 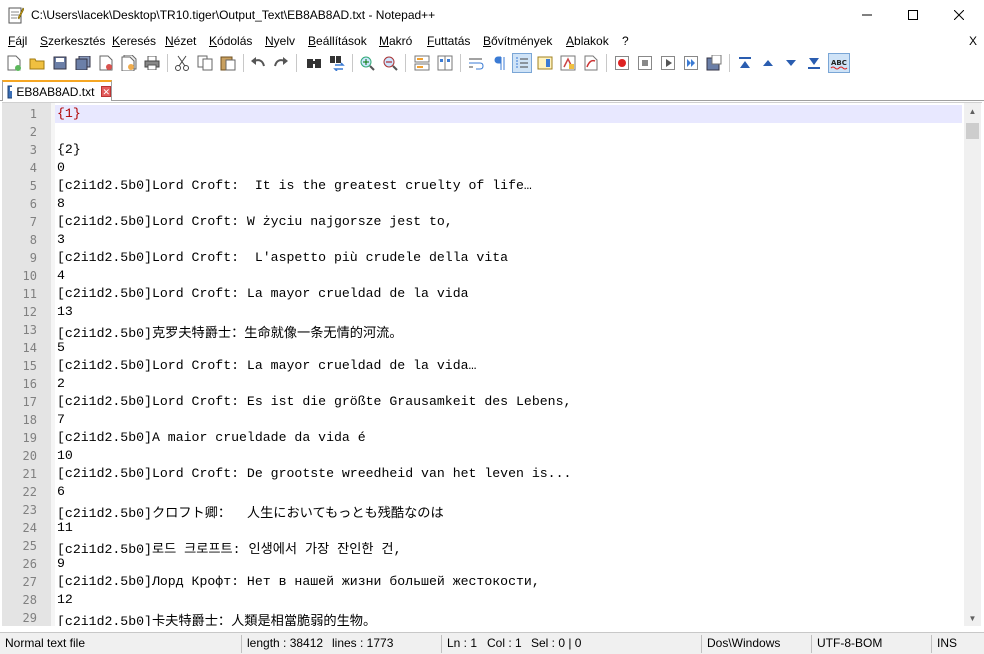 I want to click on redo-icon, so click(x=281, y=63).